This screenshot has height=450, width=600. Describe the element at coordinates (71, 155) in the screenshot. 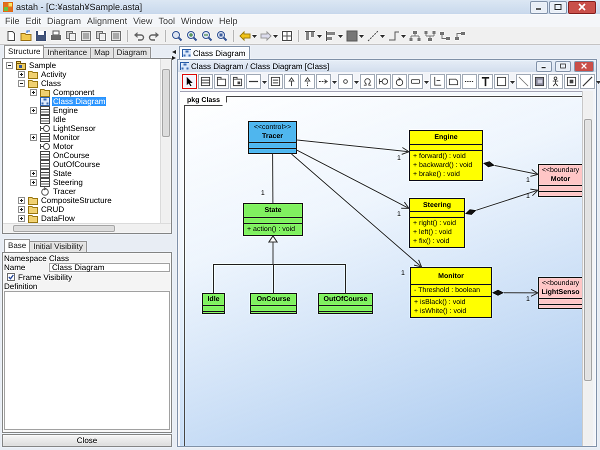

I see `tree-item: OnCourse` at that location.